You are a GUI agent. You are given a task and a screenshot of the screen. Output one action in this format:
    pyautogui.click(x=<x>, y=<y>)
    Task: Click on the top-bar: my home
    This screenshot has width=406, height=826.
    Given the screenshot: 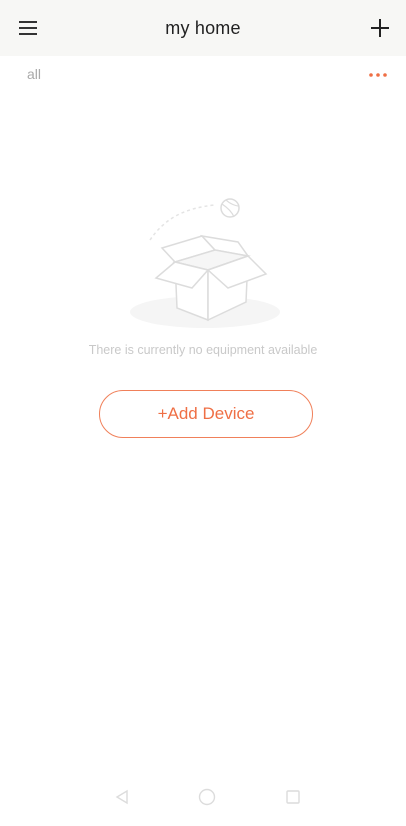 What is the action you would take?
    pyautogui.click(x=203, y=28)
    